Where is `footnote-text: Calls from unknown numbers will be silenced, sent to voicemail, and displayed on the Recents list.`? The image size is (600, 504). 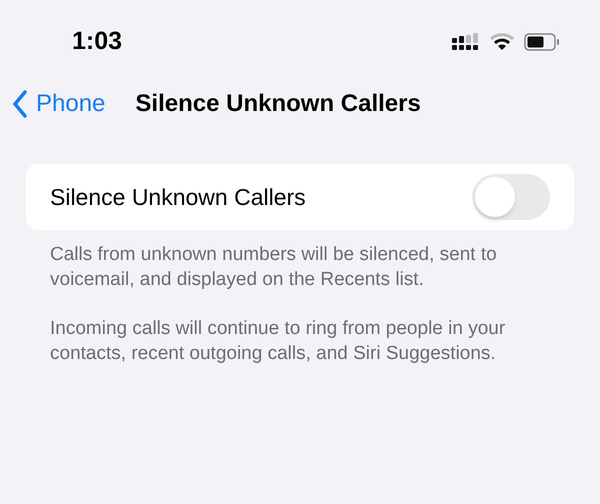
footnote-text: Calls from unknown numbers will be silenced, sent to voicemail, and displayed on the Recents list. is located at coordinates (274, 267).